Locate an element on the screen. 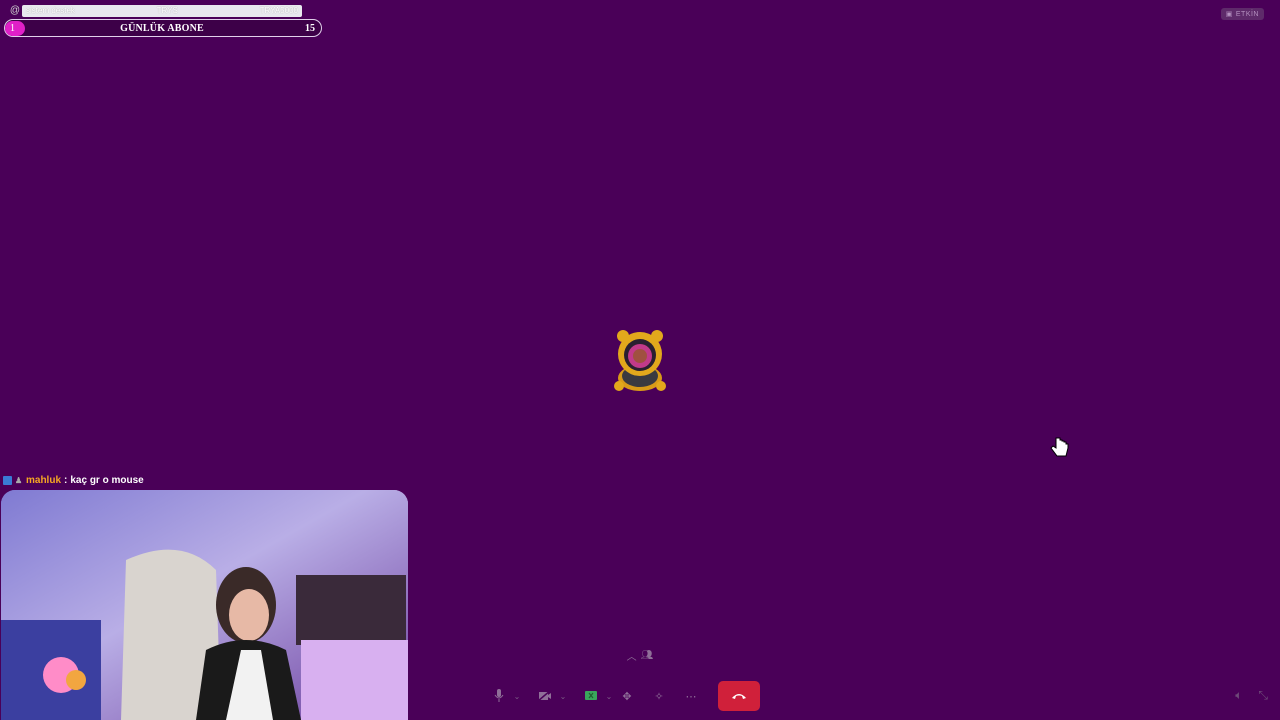  microphone-icon is located at coordinates (499, 695).